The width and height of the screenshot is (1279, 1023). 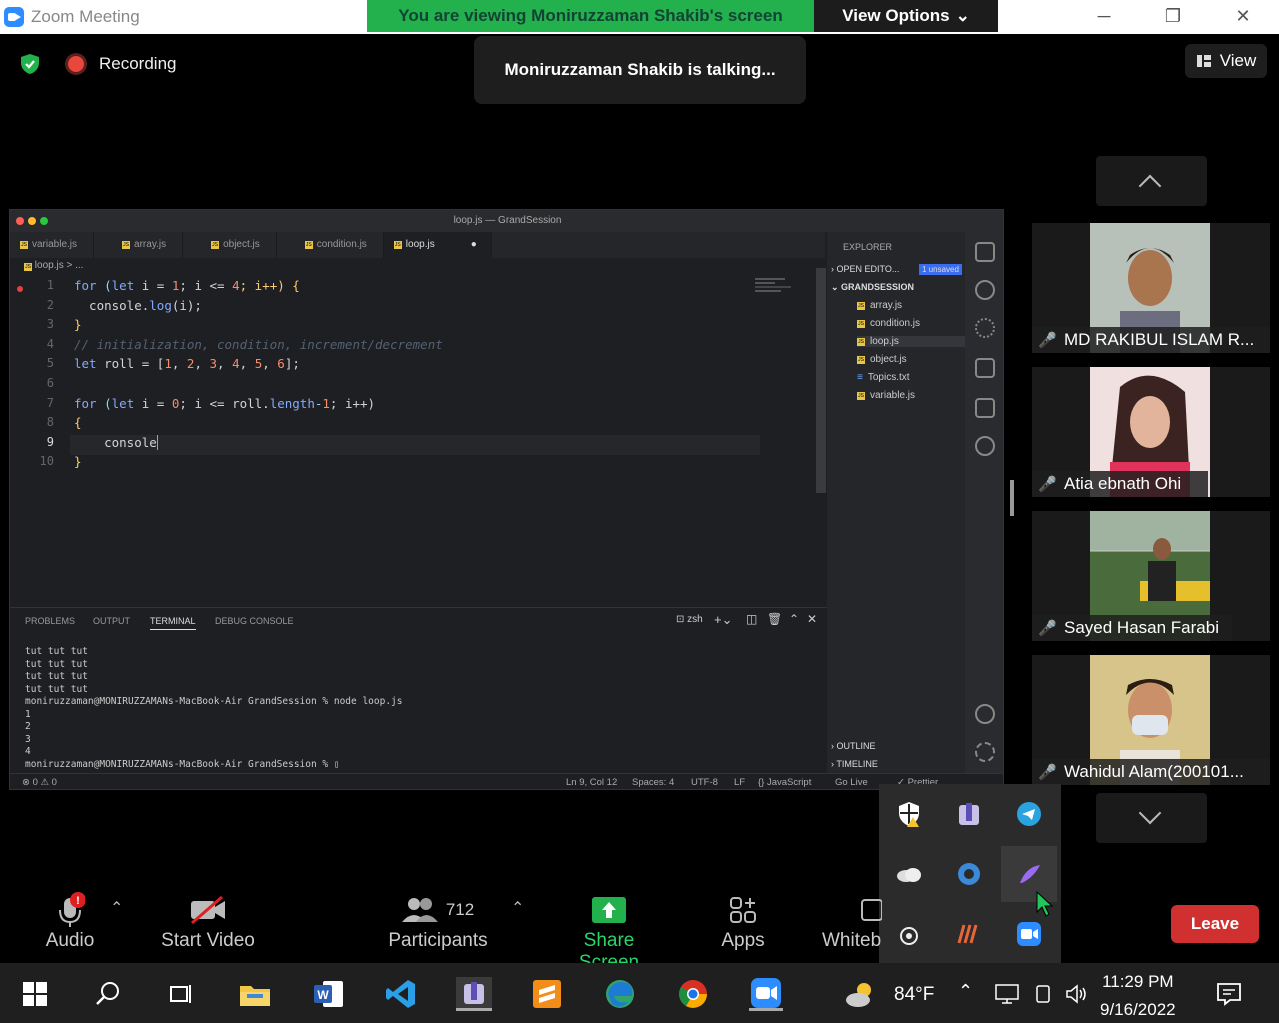 What do you see at coordinates (1243, 16) in the screenshot?
I see `close-icon: ✕` at bounding box center [1243, 16].